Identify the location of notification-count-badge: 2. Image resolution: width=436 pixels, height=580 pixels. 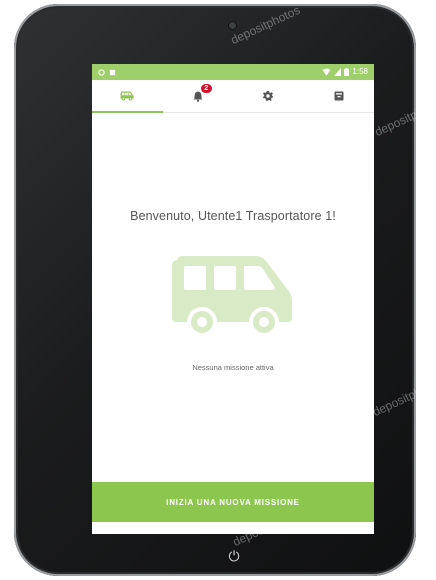
(206, 88).